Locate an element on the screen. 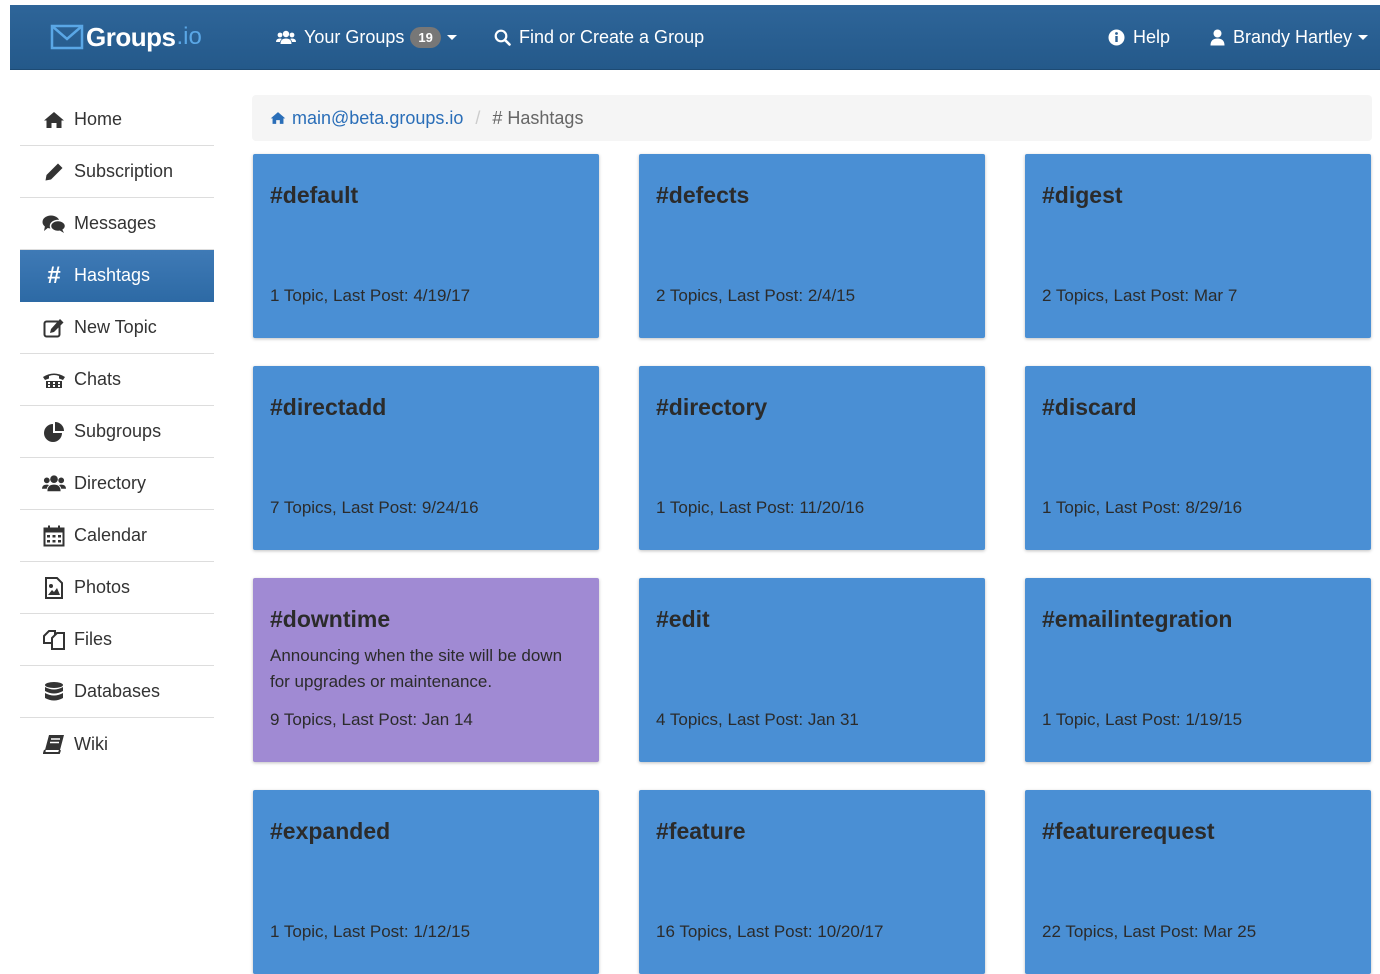 Image resolution: width=1380 pixels, height=974 pixels. help-link: Help is located at coordinates (1139, 37).